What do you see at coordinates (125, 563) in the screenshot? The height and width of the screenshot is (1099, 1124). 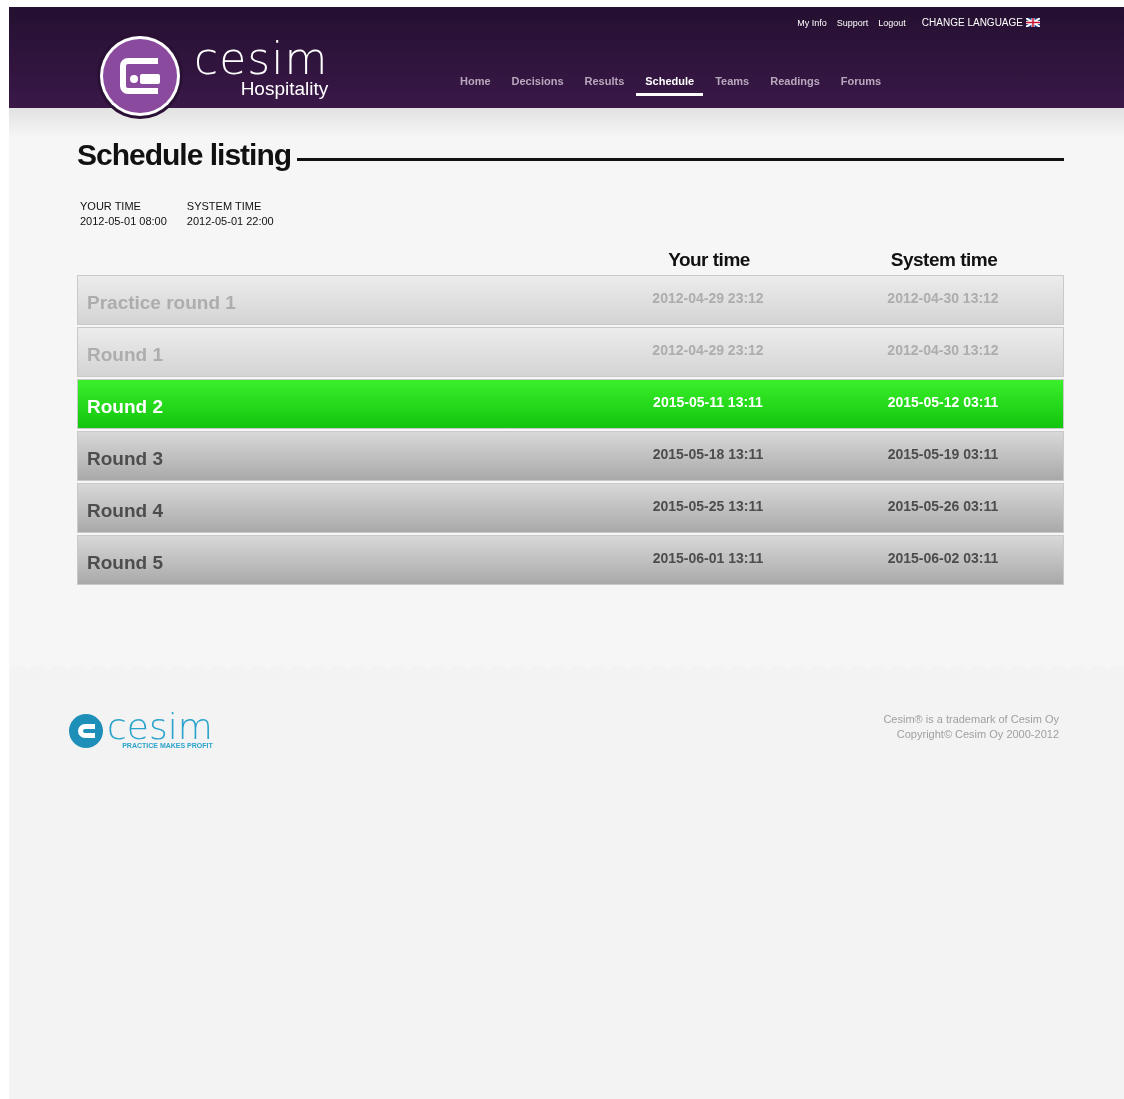 I see `round-name: Round 5` at bounding box center [125, 563].